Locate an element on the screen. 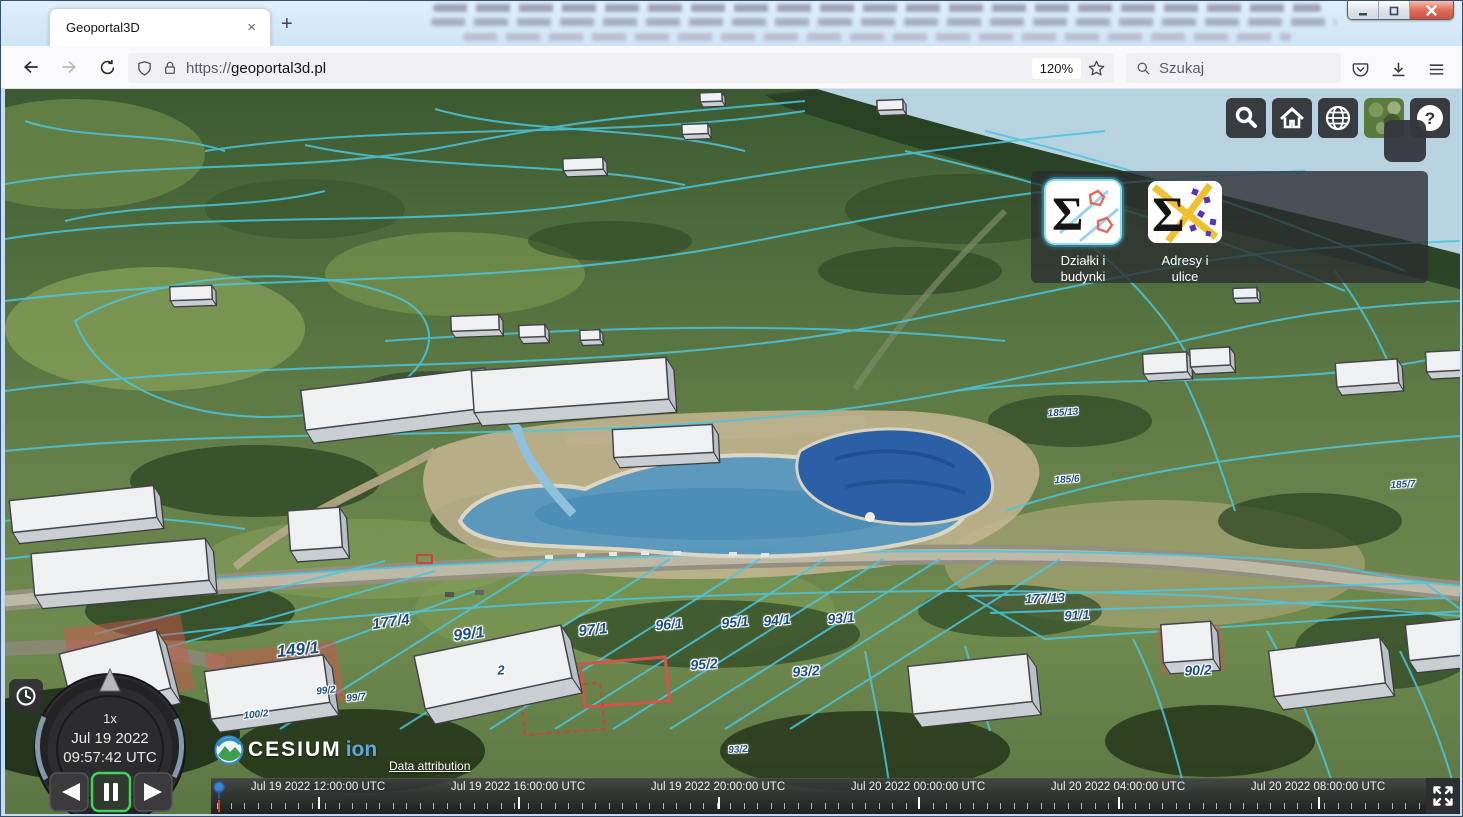 This screenshot has width=1463, height=817. url-text: https://geoportal3d.pl is located at coordinates (609, 68).